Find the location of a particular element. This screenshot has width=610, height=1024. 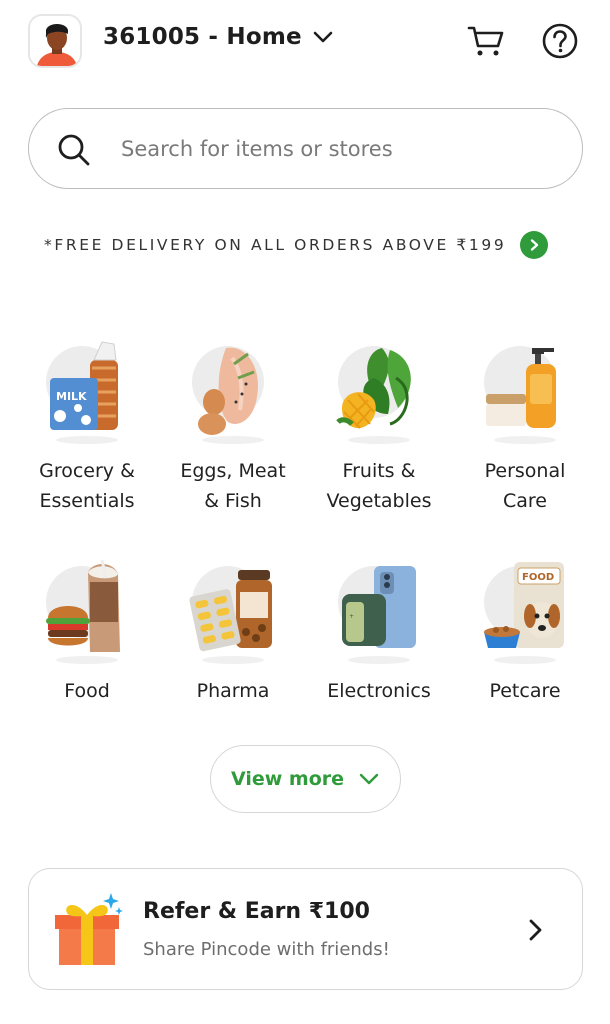

food-icon is located at coordinates (87, 611).